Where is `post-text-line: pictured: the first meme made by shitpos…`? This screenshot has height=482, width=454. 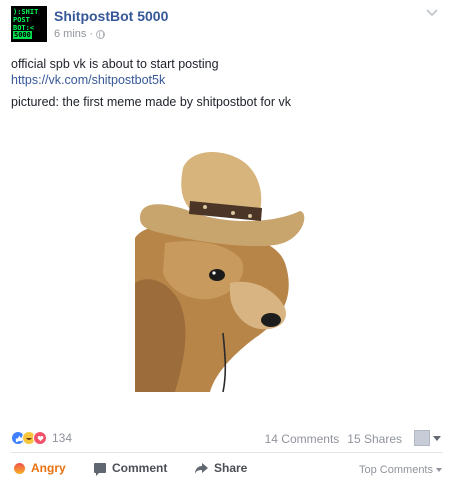 post-text-line: pictured: the first meme made by shitpos… is located at coordinates (151, 102).